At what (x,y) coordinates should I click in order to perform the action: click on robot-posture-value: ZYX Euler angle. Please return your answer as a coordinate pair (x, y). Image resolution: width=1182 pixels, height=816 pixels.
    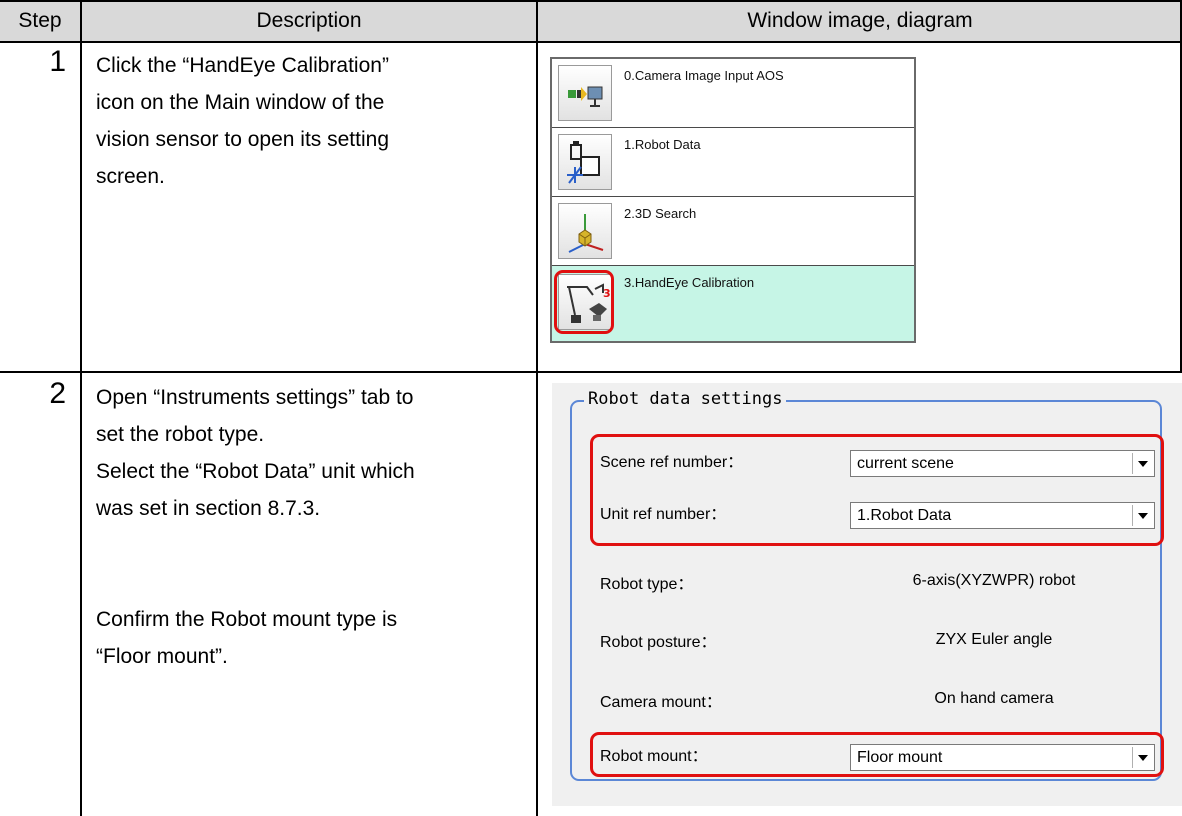
    Looking at the image, I should click on (994, 639).